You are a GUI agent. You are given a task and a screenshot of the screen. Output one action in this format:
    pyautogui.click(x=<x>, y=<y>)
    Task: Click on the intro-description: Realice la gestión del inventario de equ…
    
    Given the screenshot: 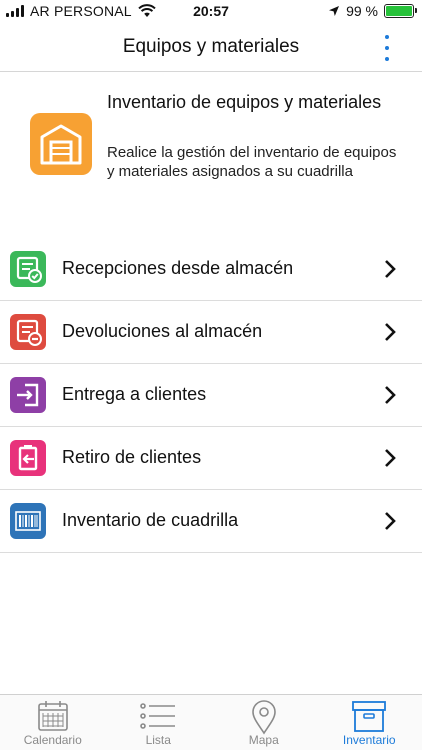 What is the action you would take?
    pyautogui.click(x=252, y=162)
    